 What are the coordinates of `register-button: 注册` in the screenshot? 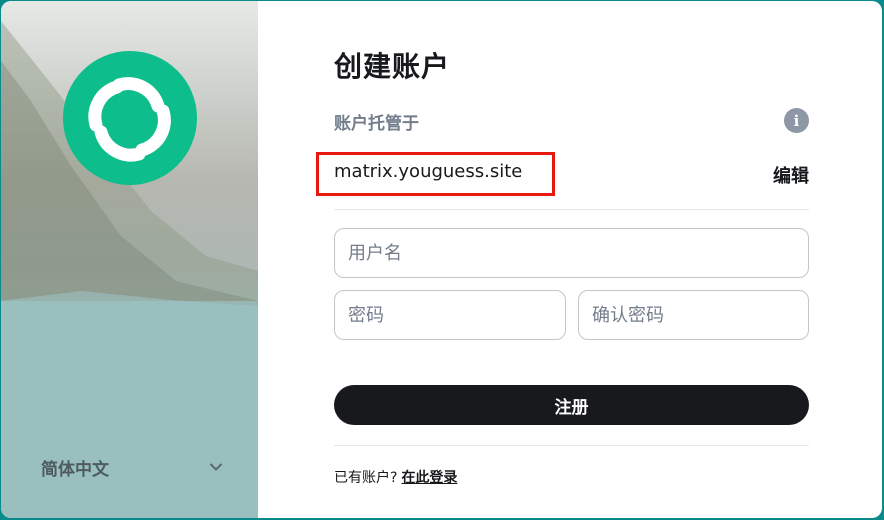 It's located at (571, 405).